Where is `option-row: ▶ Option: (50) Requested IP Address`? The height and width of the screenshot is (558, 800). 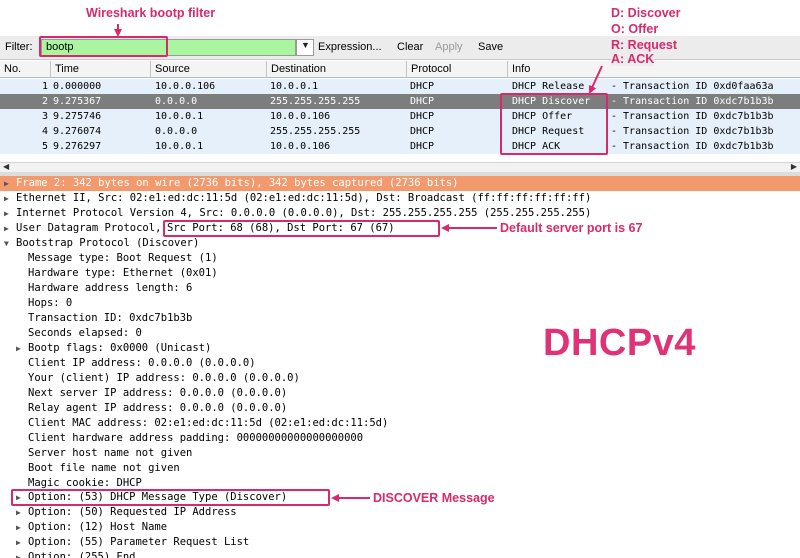 option-row: ▶ Option: (50) Requested IP Address is located at coordinates (400, 512).